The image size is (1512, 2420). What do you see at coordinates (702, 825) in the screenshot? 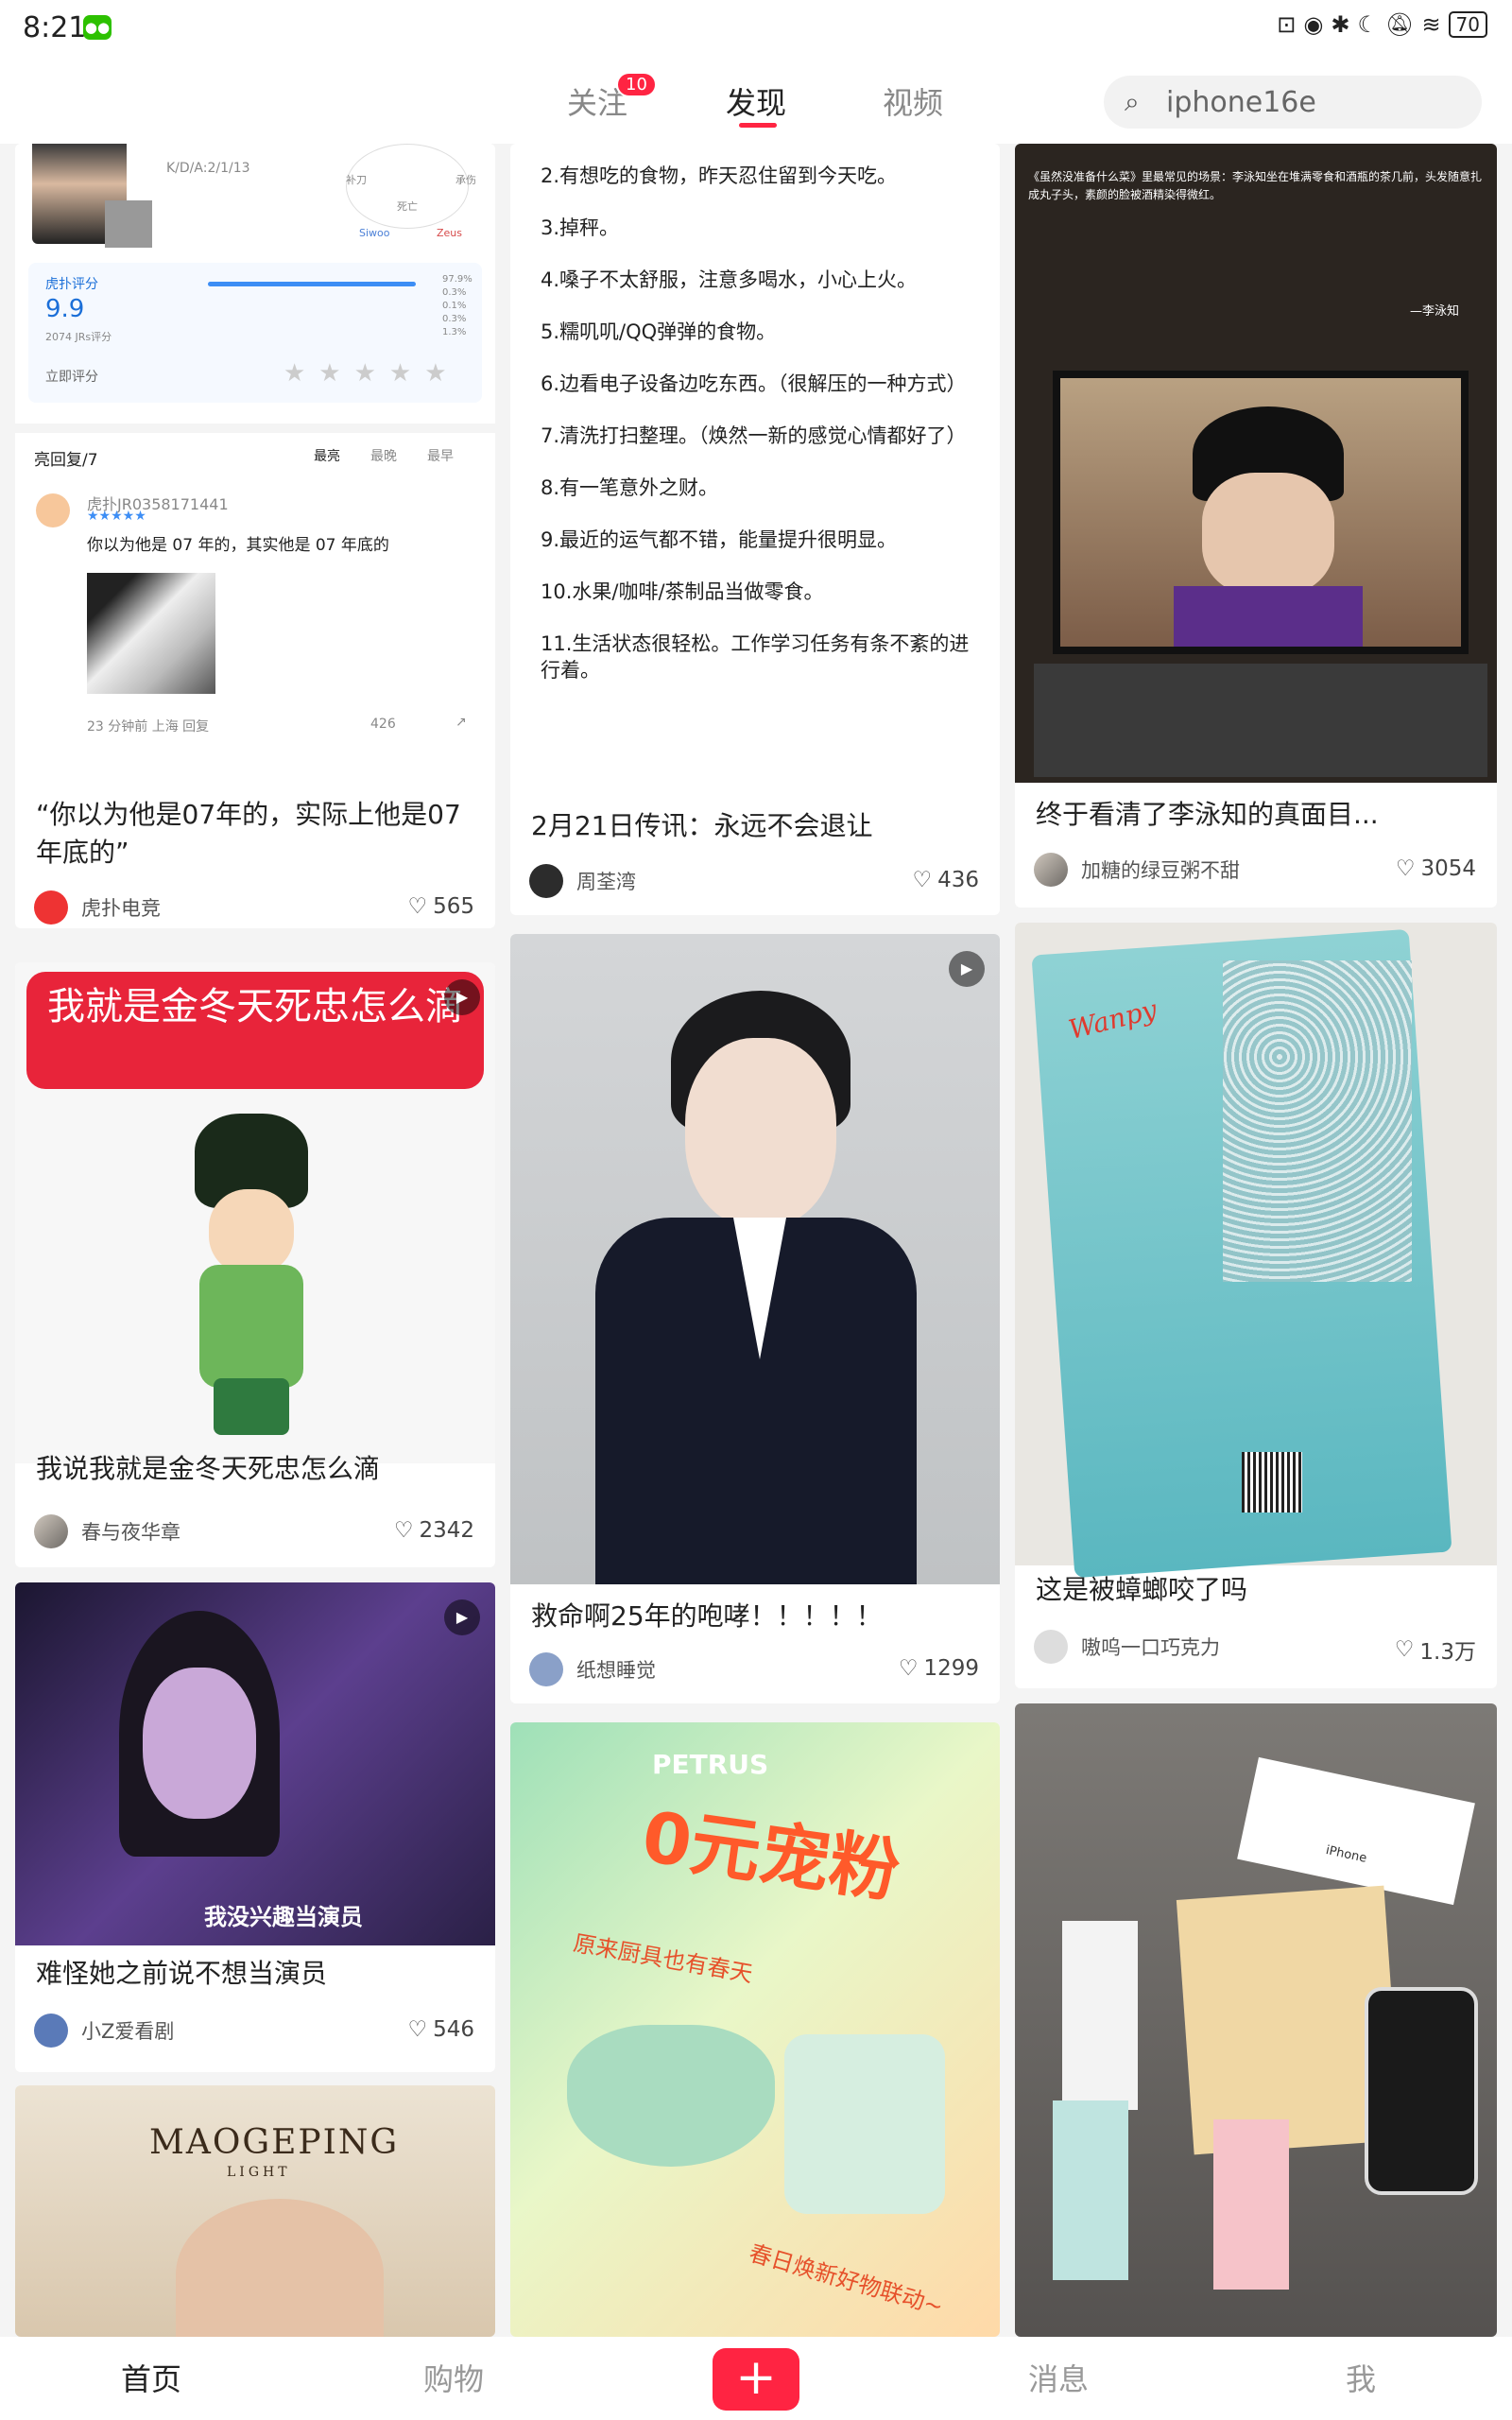
I see `card-title: 2月21日传讯：永远不会退让` at bounding box center [702, 825].